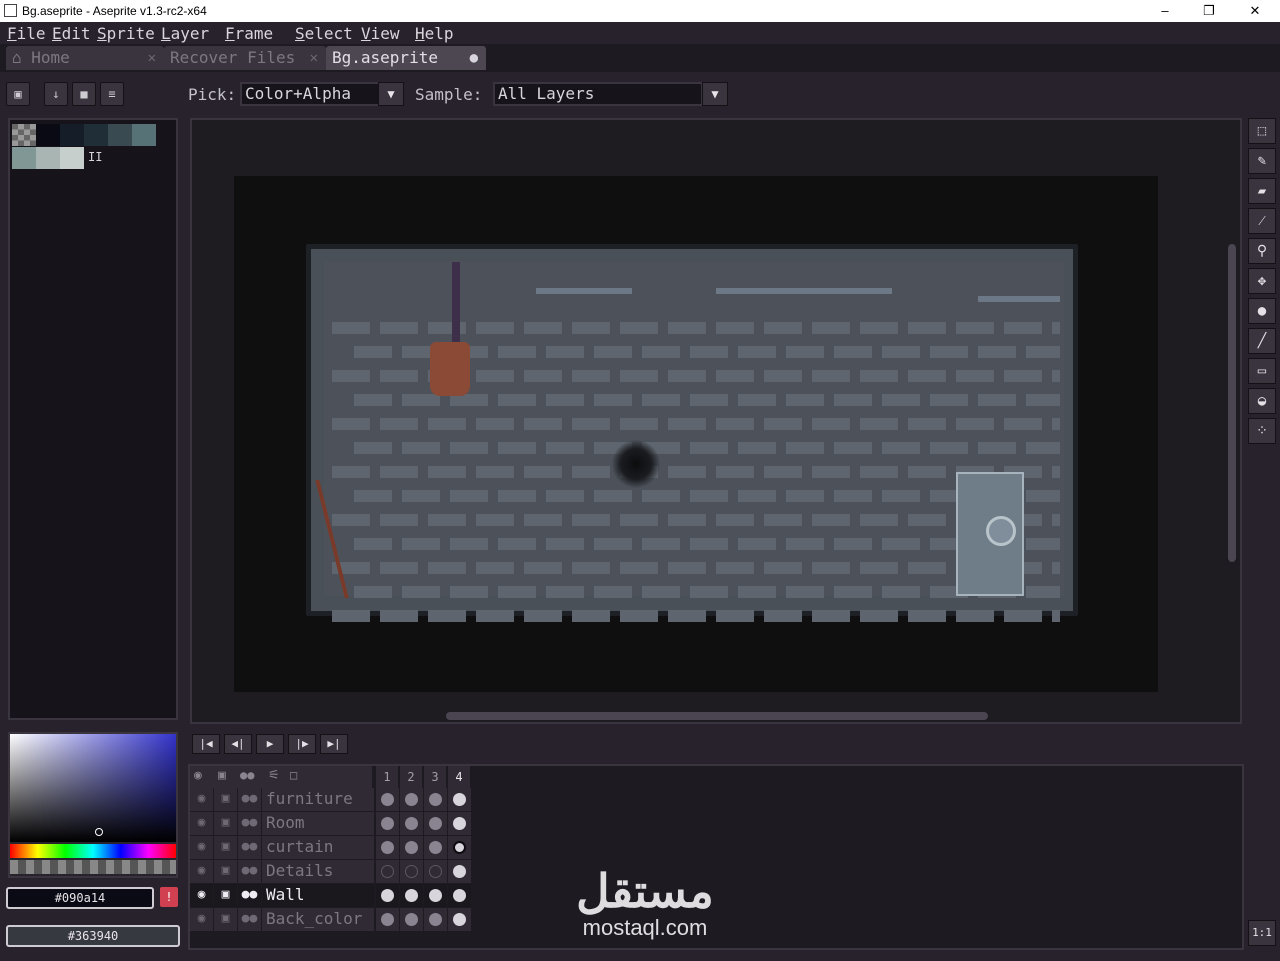 The width and height of the screenshot is (1280, 961). What do you see at coordinates (249, 33) in the screenshot?
I see `menu-frame: Frame` at bounding box center [249, 33].